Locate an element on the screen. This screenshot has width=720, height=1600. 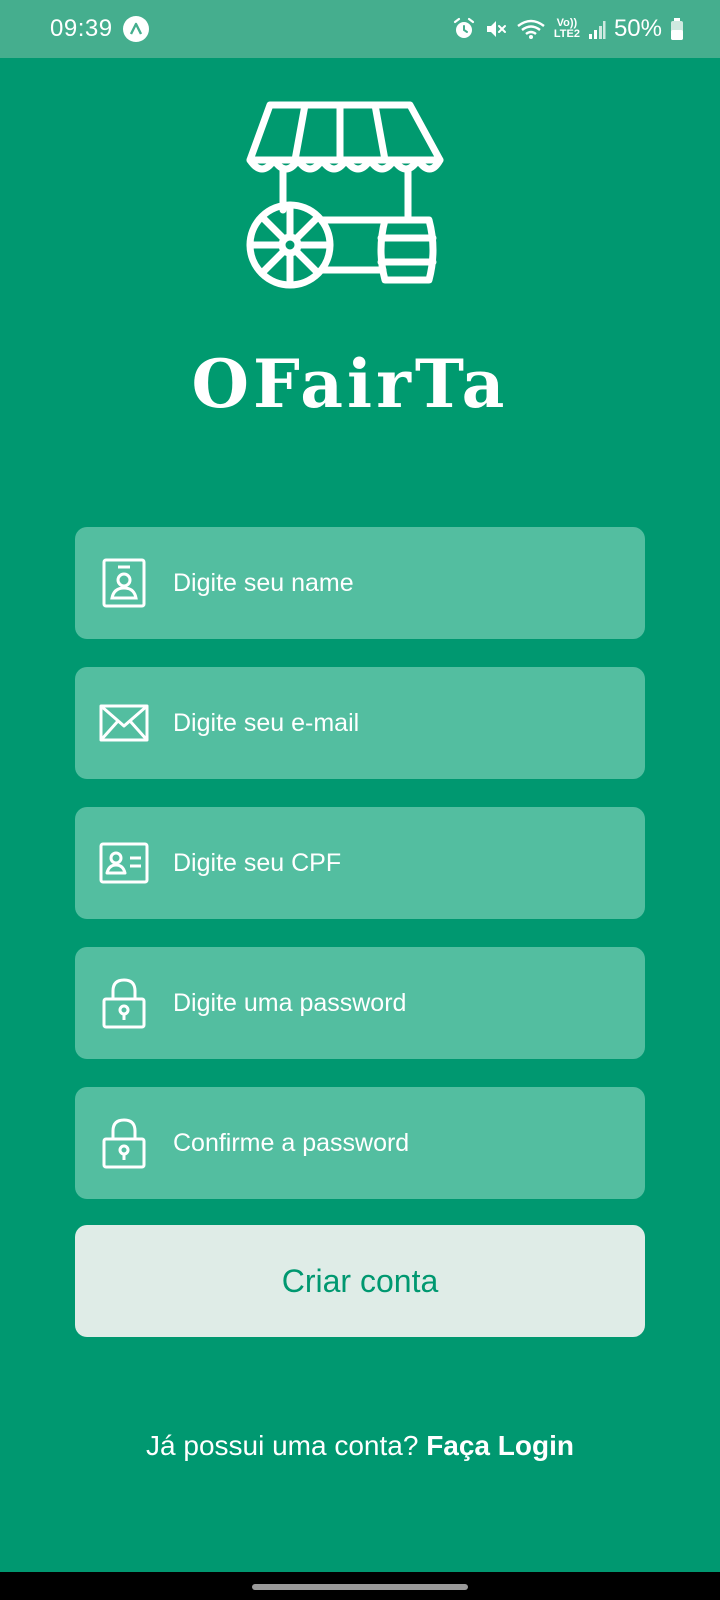
confirm-password-field is located at coordinates (360, 1143).